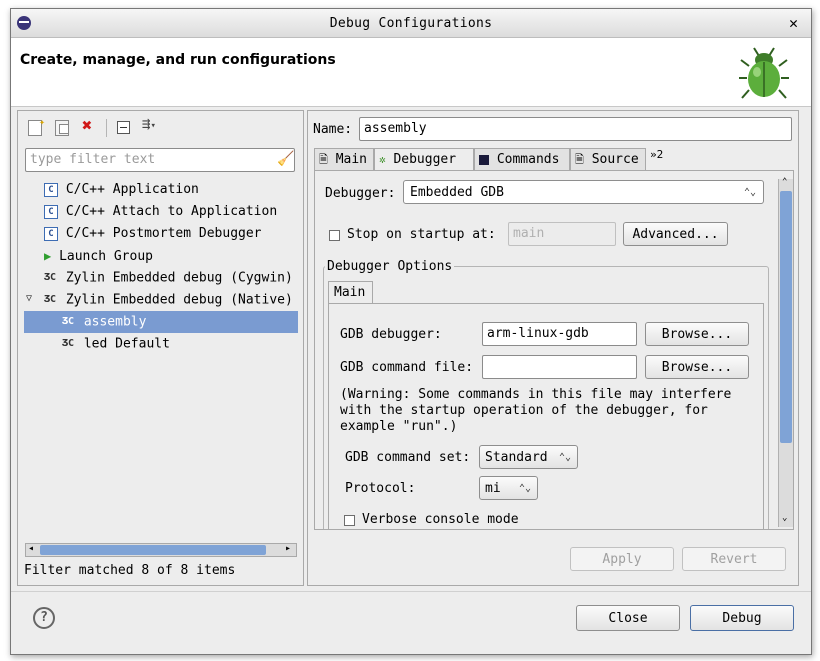  I want to click on gdb-command-file-field, so click(559, 367).